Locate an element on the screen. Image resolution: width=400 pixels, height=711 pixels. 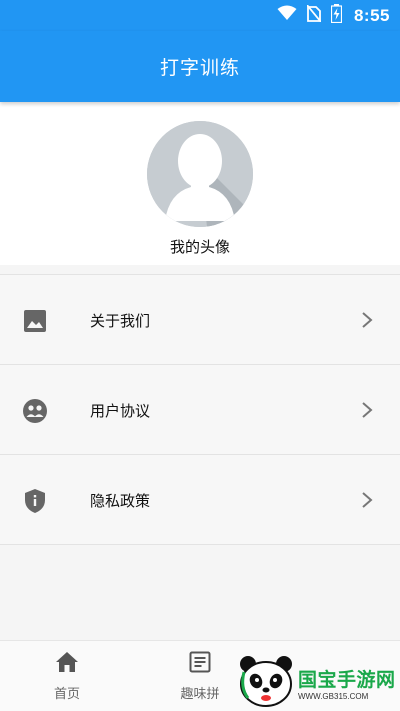
menu-item-label: 用户协议 is located at coordinates (120, 411).